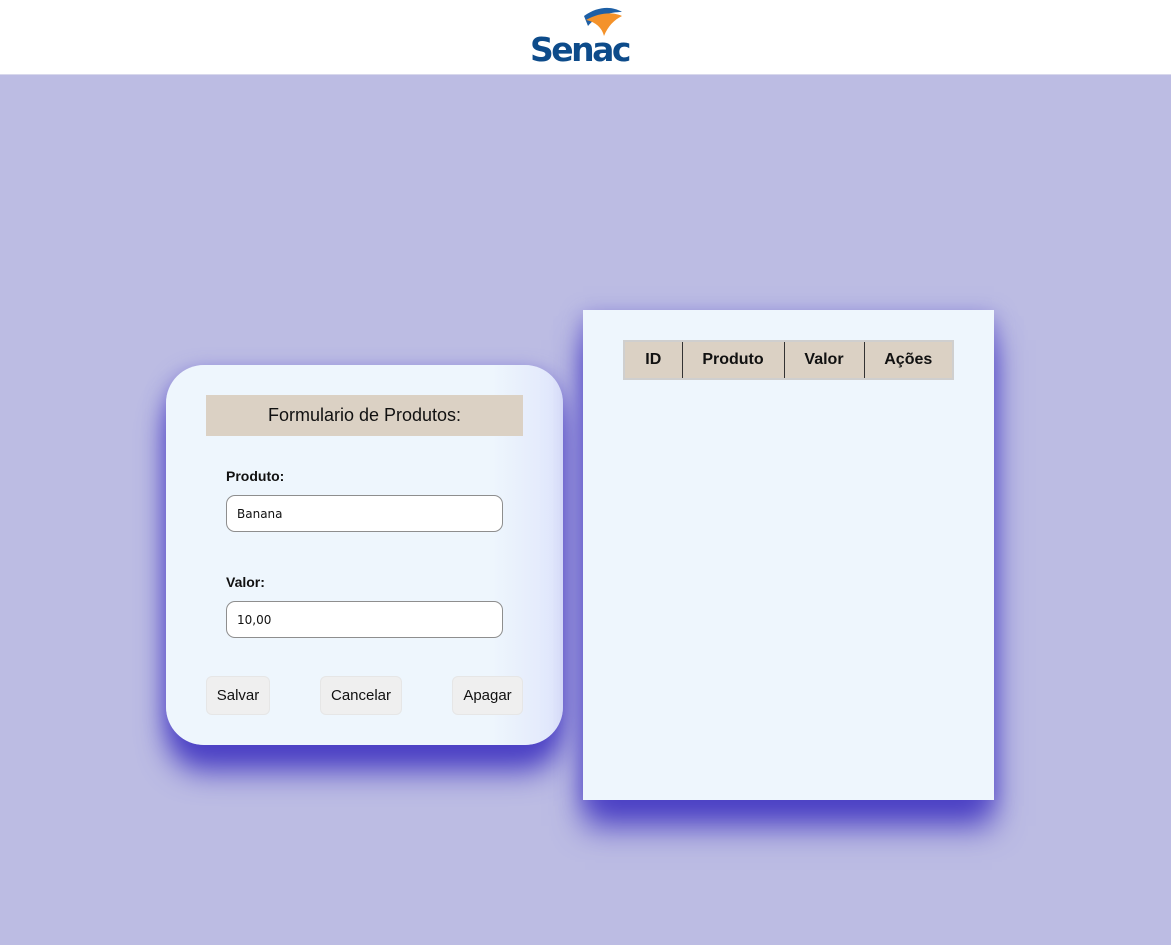 This screenshot has width=1171, height=945. What do you see at coordinates (580, 49) in the screenshot?
I see `logo-wordmark: Senac` at bounding box center [580, 49].